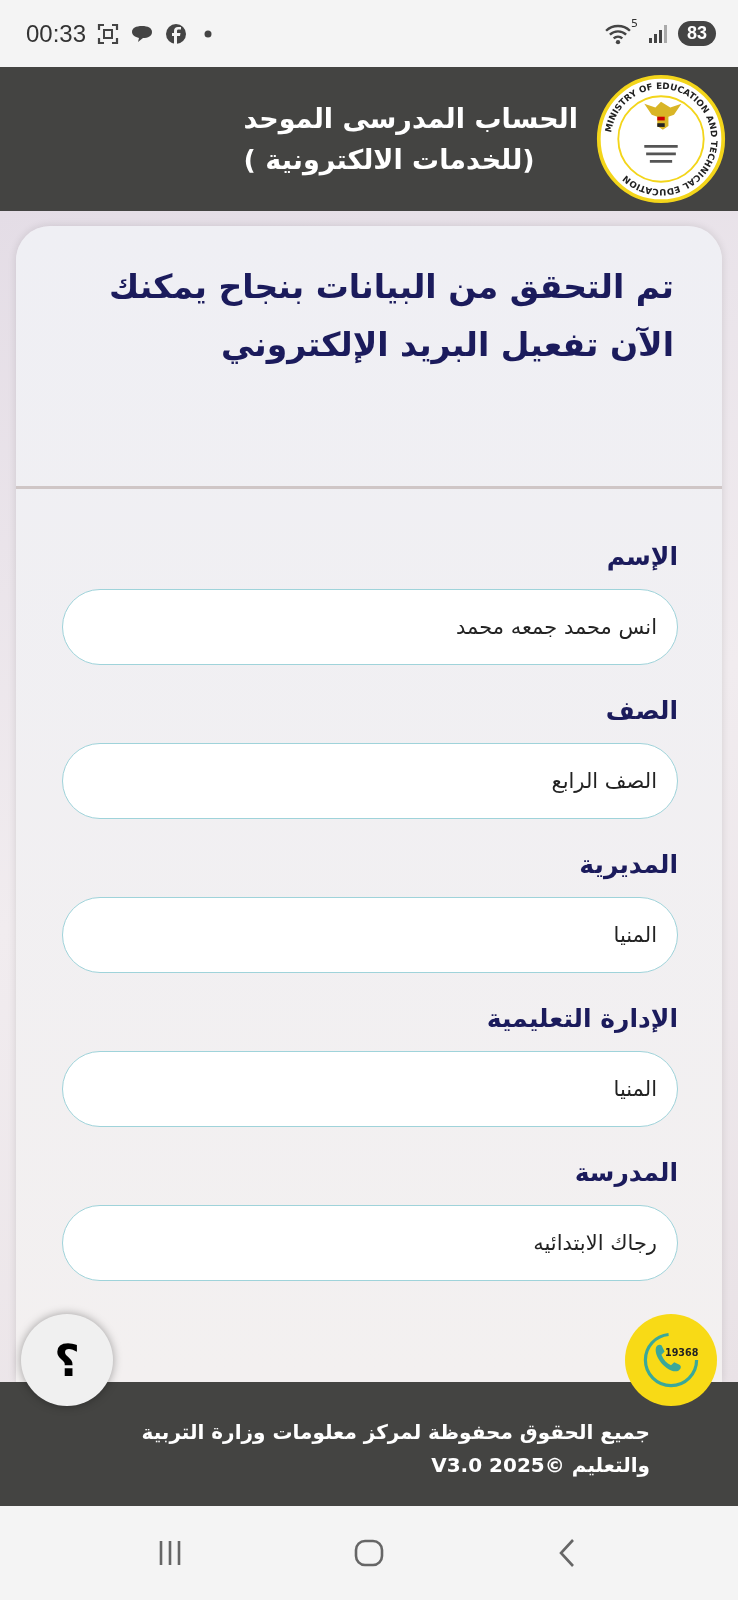 This screenshot has width=738, height=1600. What do you see at coordinates (626, 1173) in the screenshot?
I see `field-label: المدرسة` at bounding box center [626, 1173].